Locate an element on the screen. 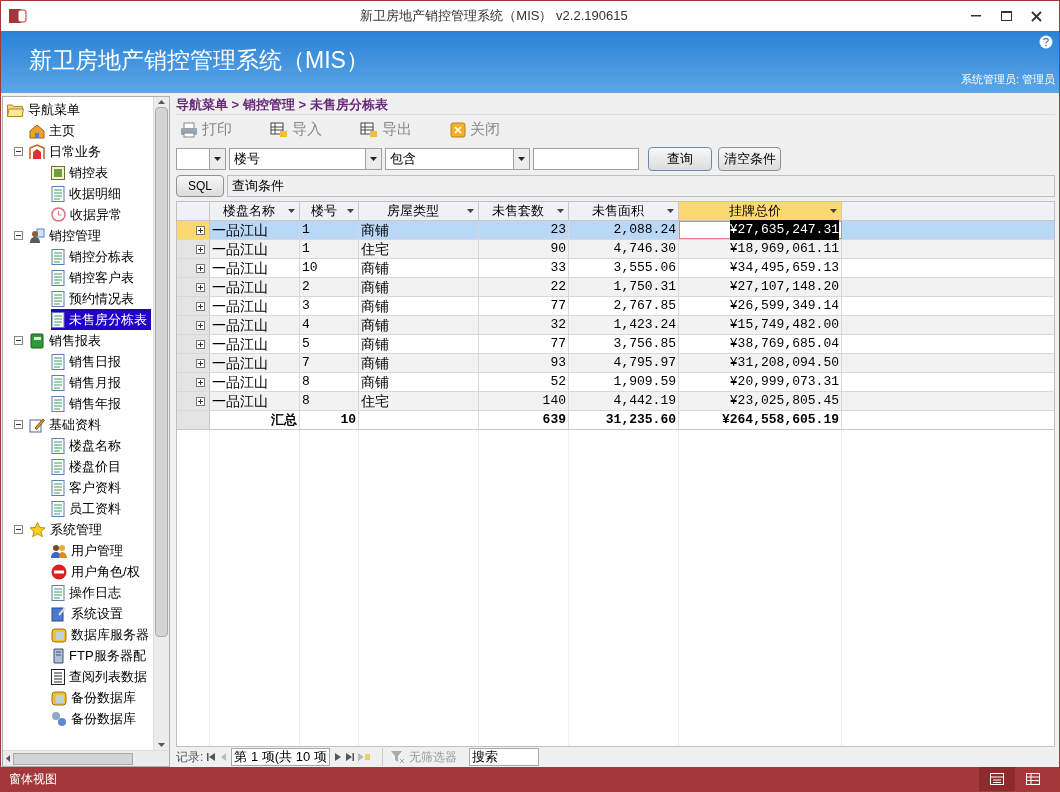 This screenshot has height=792, width=1060. tree-item: 楼盘名称 is located at coordinates (88, 445).